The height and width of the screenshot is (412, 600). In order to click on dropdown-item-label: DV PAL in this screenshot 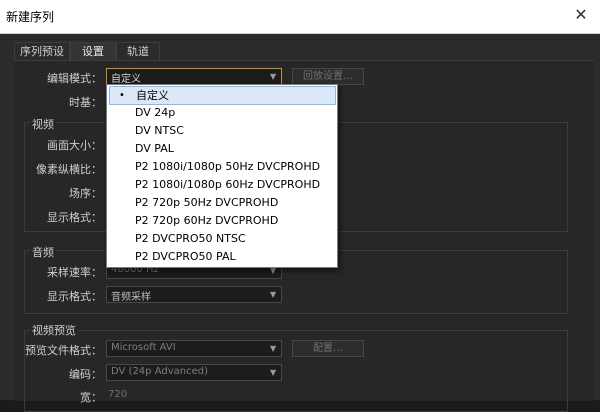, I will do `click(154, 148)`.